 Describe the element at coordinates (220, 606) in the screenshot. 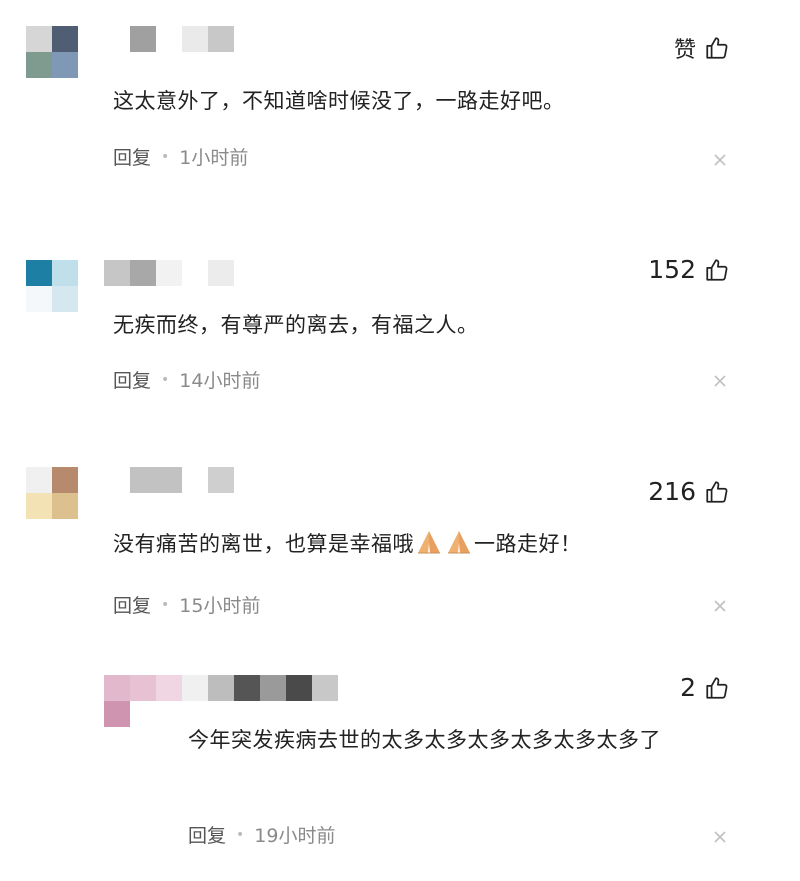

I see `timestamp: 15小时前` at that location.